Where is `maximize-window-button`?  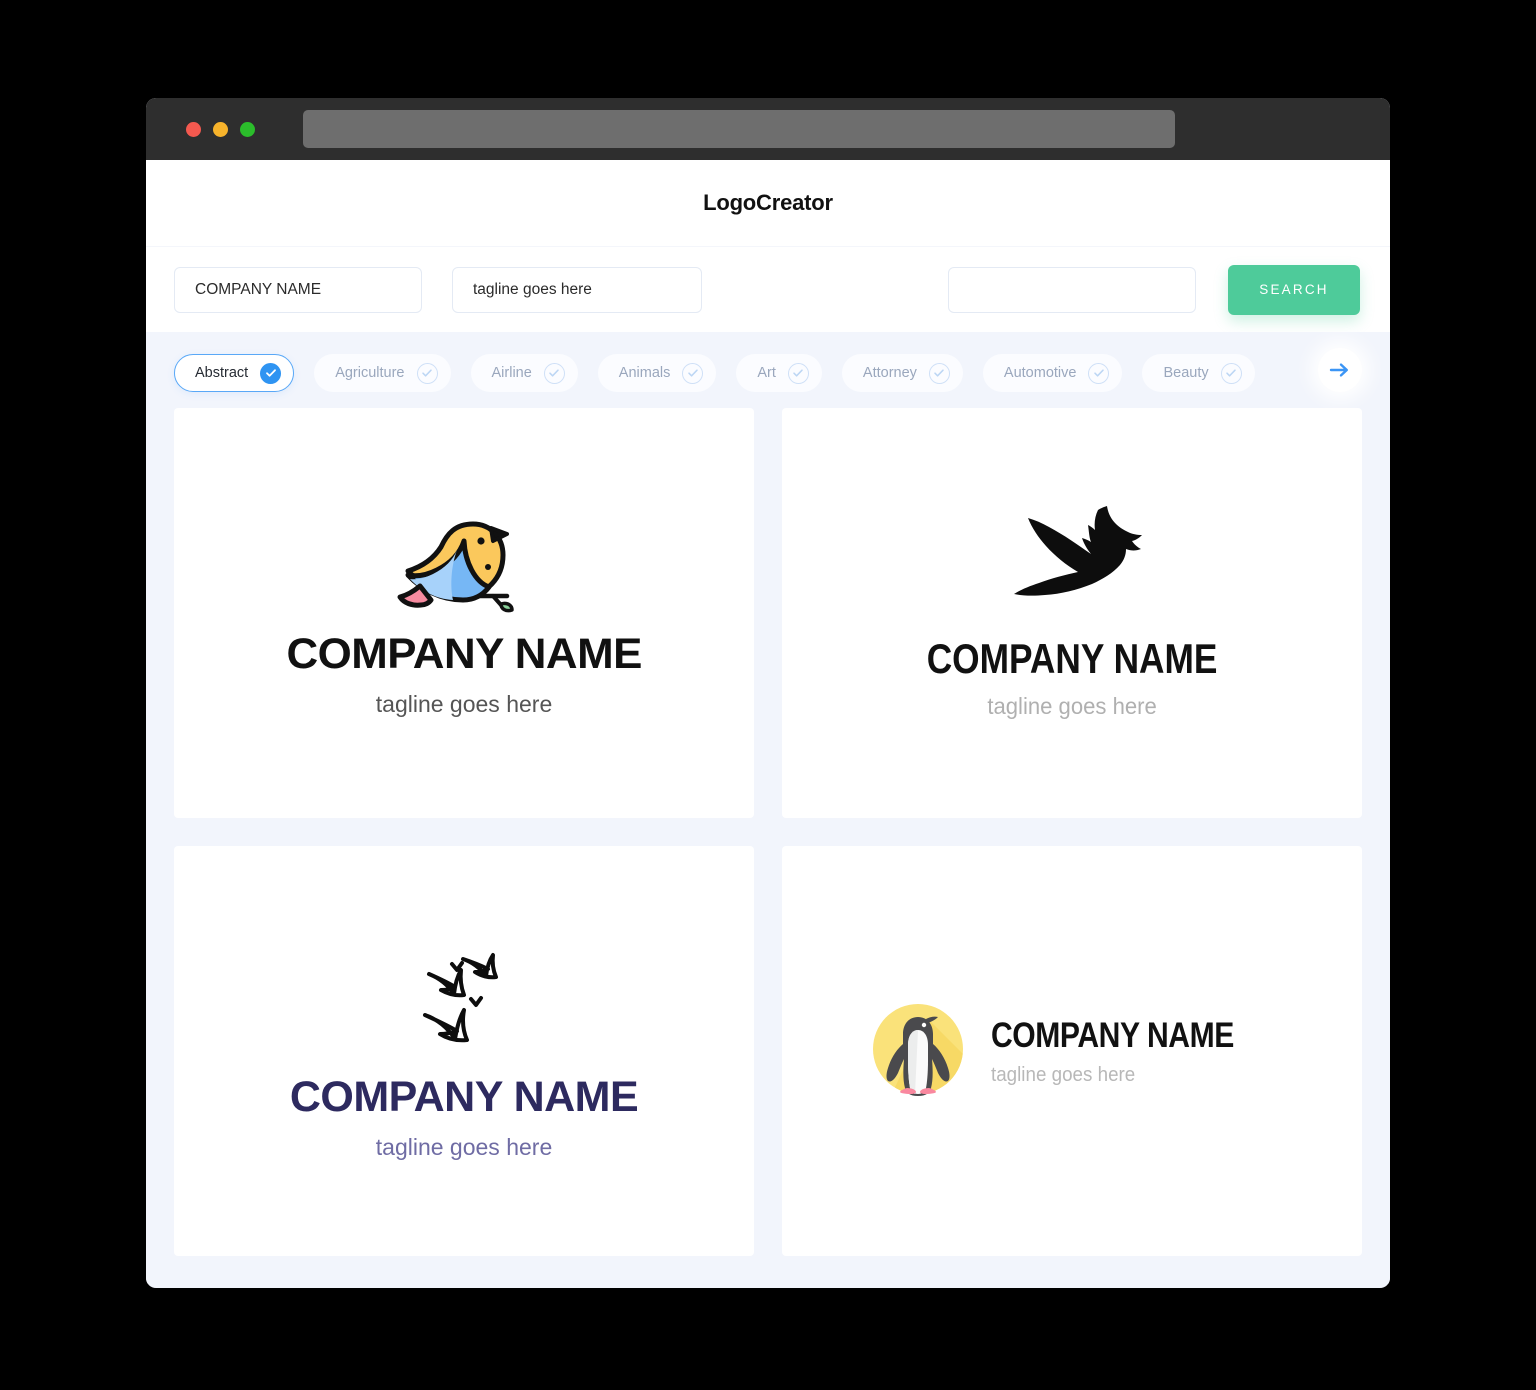
maximize-window-button is located at coordinates (247, 129).